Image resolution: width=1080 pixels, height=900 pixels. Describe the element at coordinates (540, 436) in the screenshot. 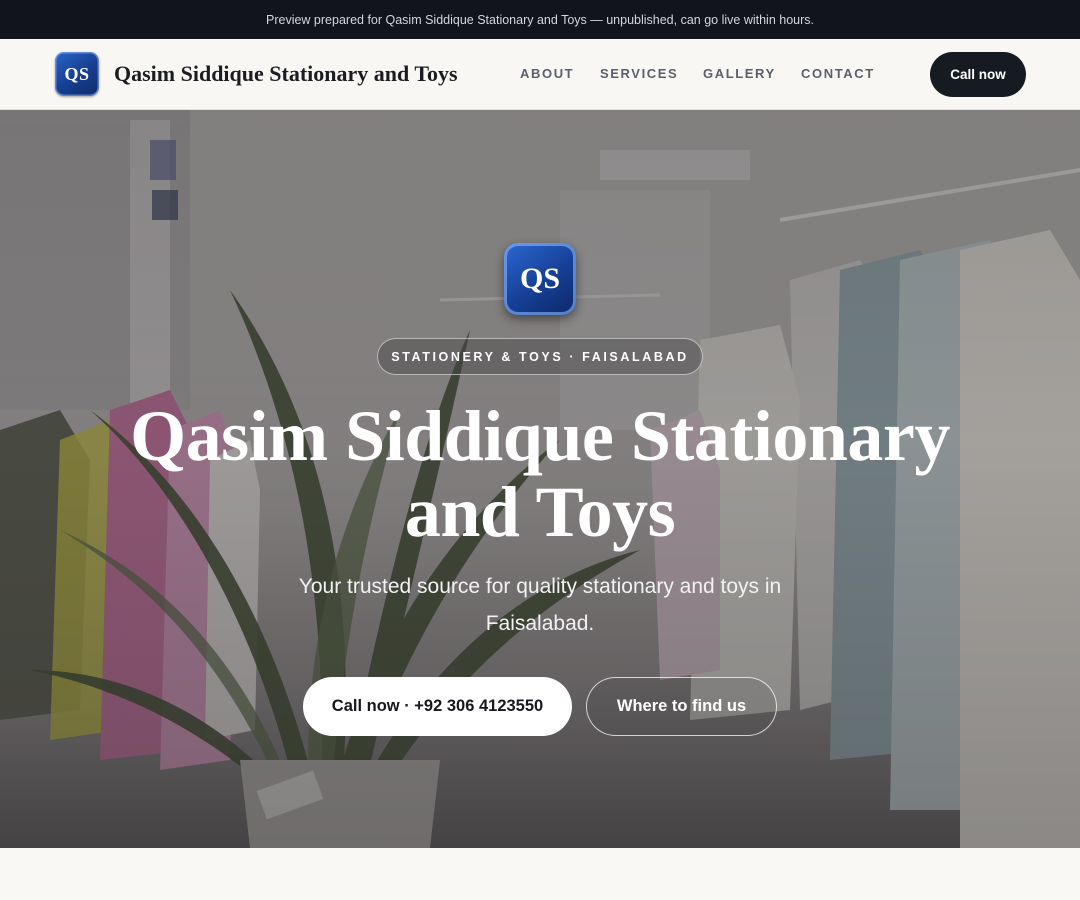

I see `hero-title-line-1: Qasim Siddique Stationary` at that location.